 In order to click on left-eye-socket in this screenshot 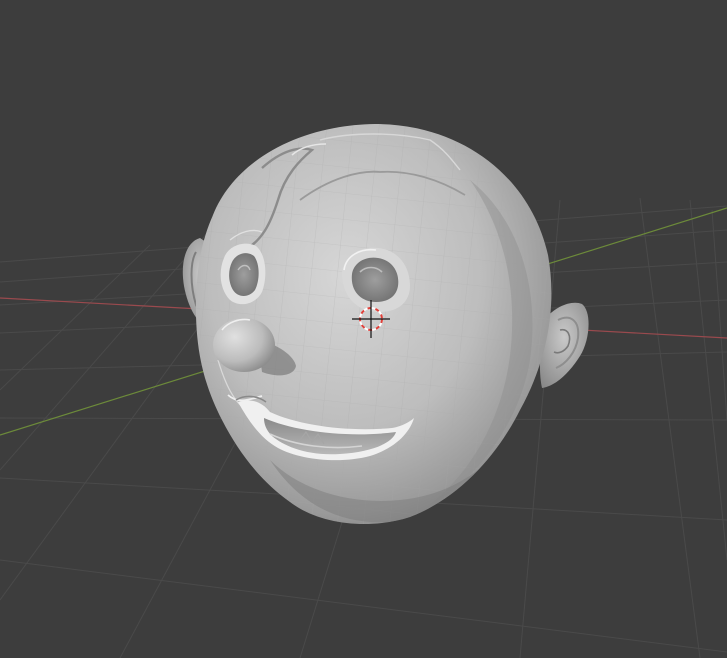, I will do `click(243, 274)`.